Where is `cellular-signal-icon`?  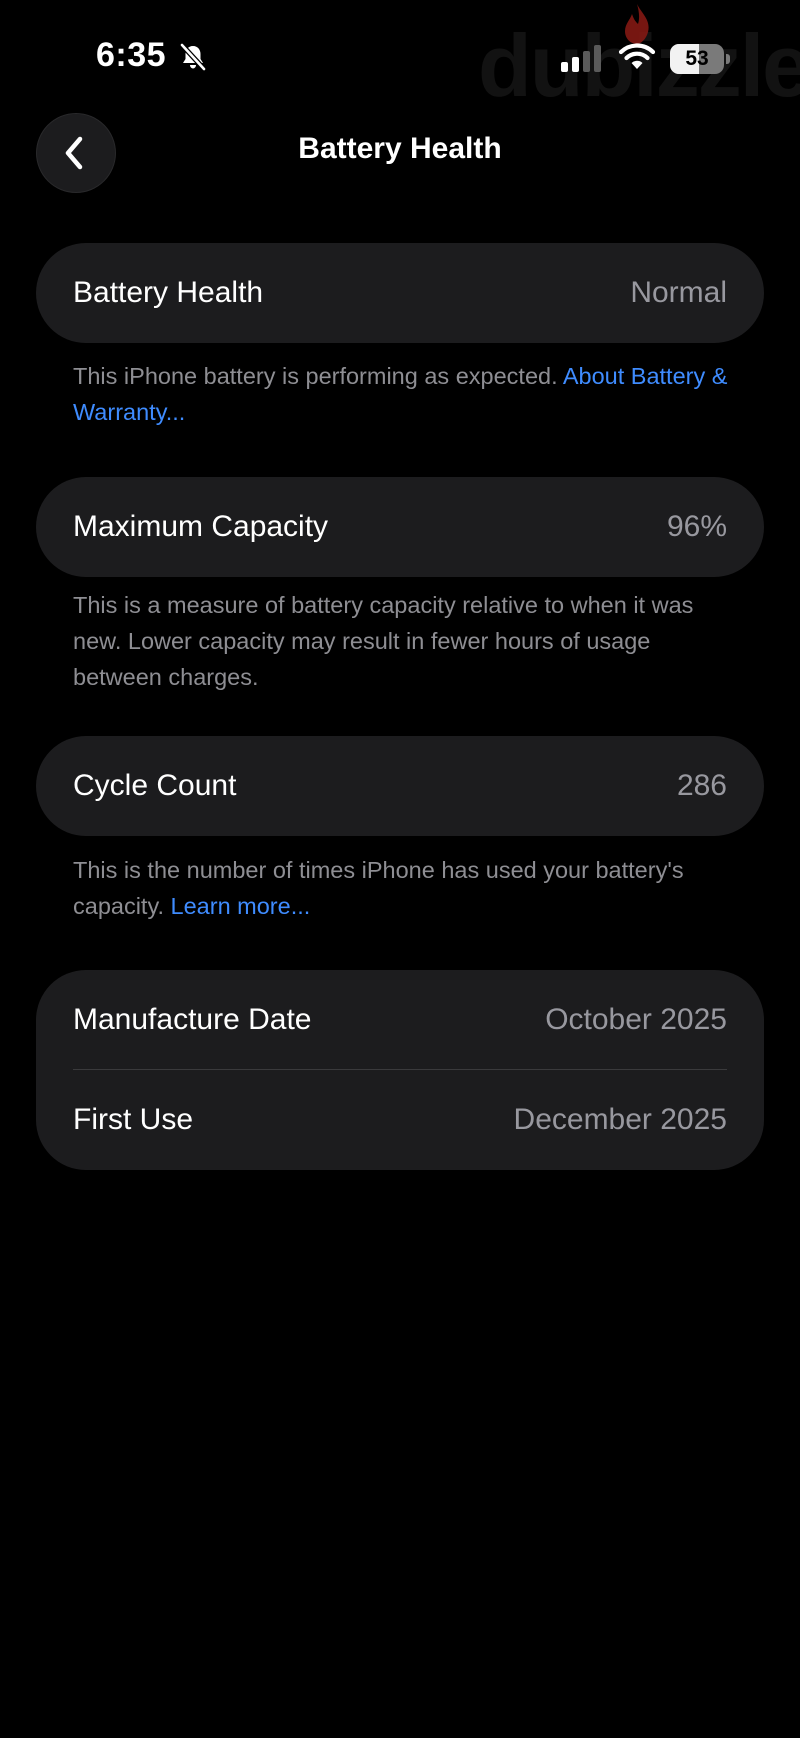
cellular-signal-icon is located at coordinates (581, 58).